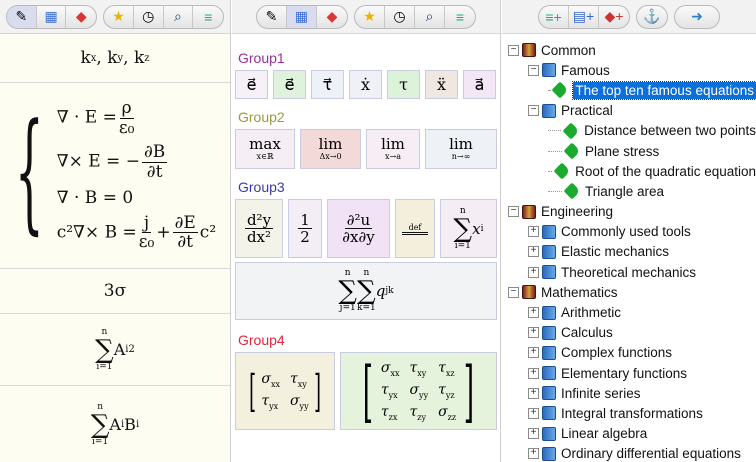  What do you see at coordinates (632, 111) in the screenshot?
I see `tree-item: − Practical` at bounding box center [632, 111].